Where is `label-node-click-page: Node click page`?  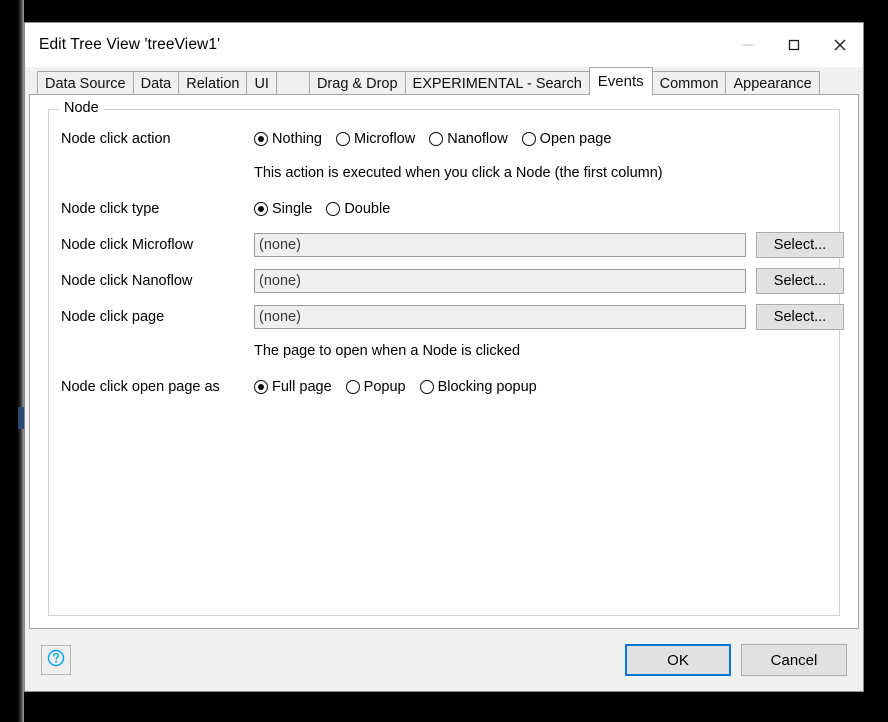
label-node-click-page: Node click page is located at coordinates (113, 317).